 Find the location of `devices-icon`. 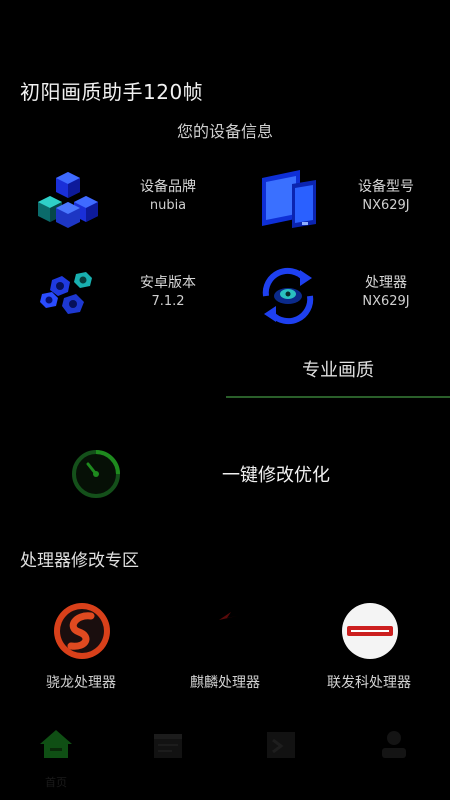

devices-icon is located at coordinates (289, 199).